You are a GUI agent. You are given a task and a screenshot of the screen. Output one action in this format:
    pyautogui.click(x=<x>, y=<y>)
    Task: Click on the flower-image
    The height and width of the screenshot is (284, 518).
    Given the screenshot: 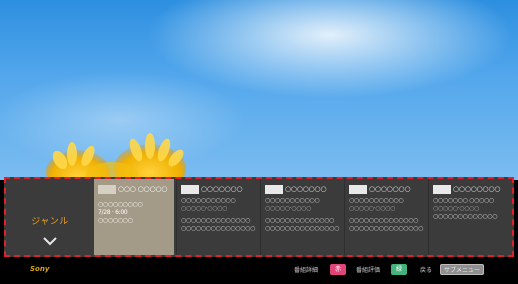 What is the action you would take?
    pyautogui.click(x=116, y=156)
    